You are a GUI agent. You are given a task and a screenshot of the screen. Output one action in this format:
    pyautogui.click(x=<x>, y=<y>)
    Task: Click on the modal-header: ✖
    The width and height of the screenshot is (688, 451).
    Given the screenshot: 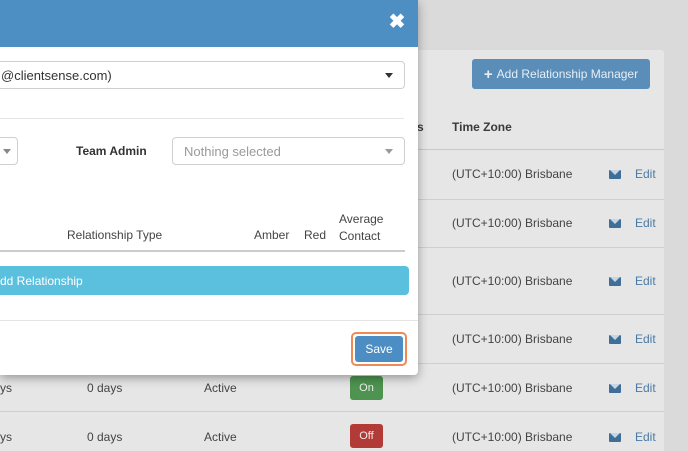 What is the action you would take?
    pyautogui.click(x=209, y=23)
    